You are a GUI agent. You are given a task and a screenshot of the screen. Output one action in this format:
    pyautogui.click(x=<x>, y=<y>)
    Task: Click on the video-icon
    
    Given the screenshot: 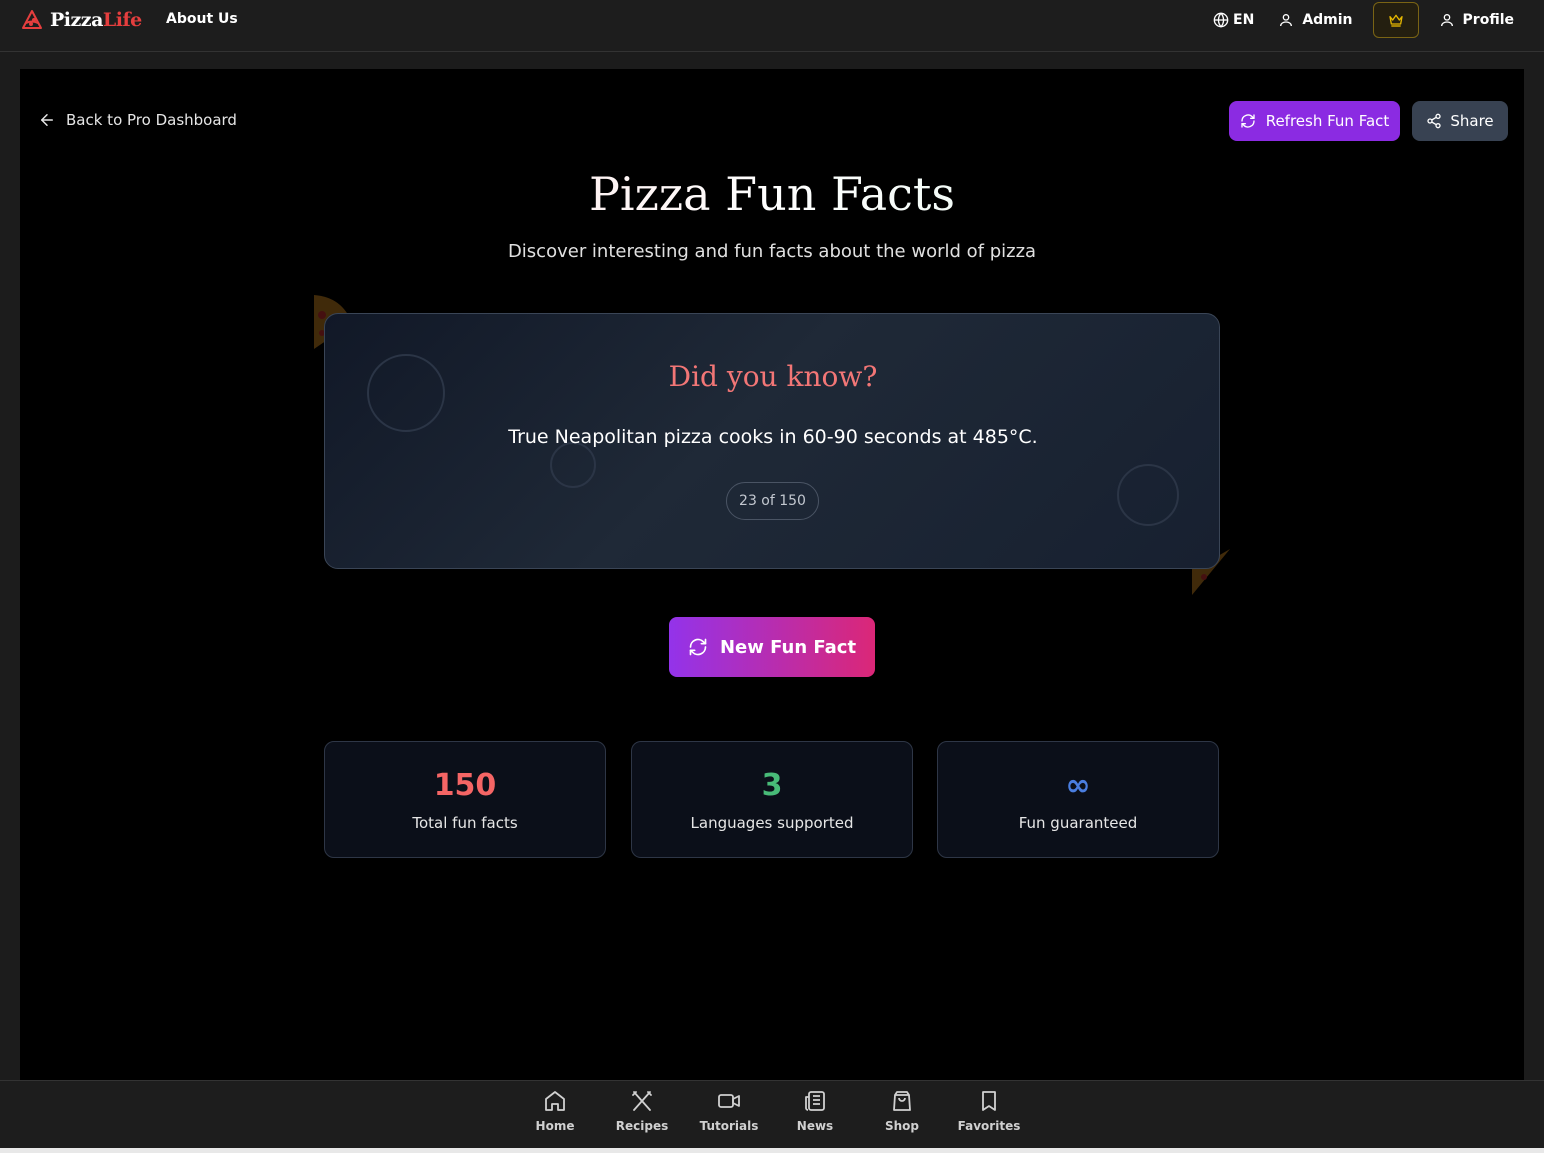 What is the action you would take?
    pyautogui.click(x=729, y=1101)
    